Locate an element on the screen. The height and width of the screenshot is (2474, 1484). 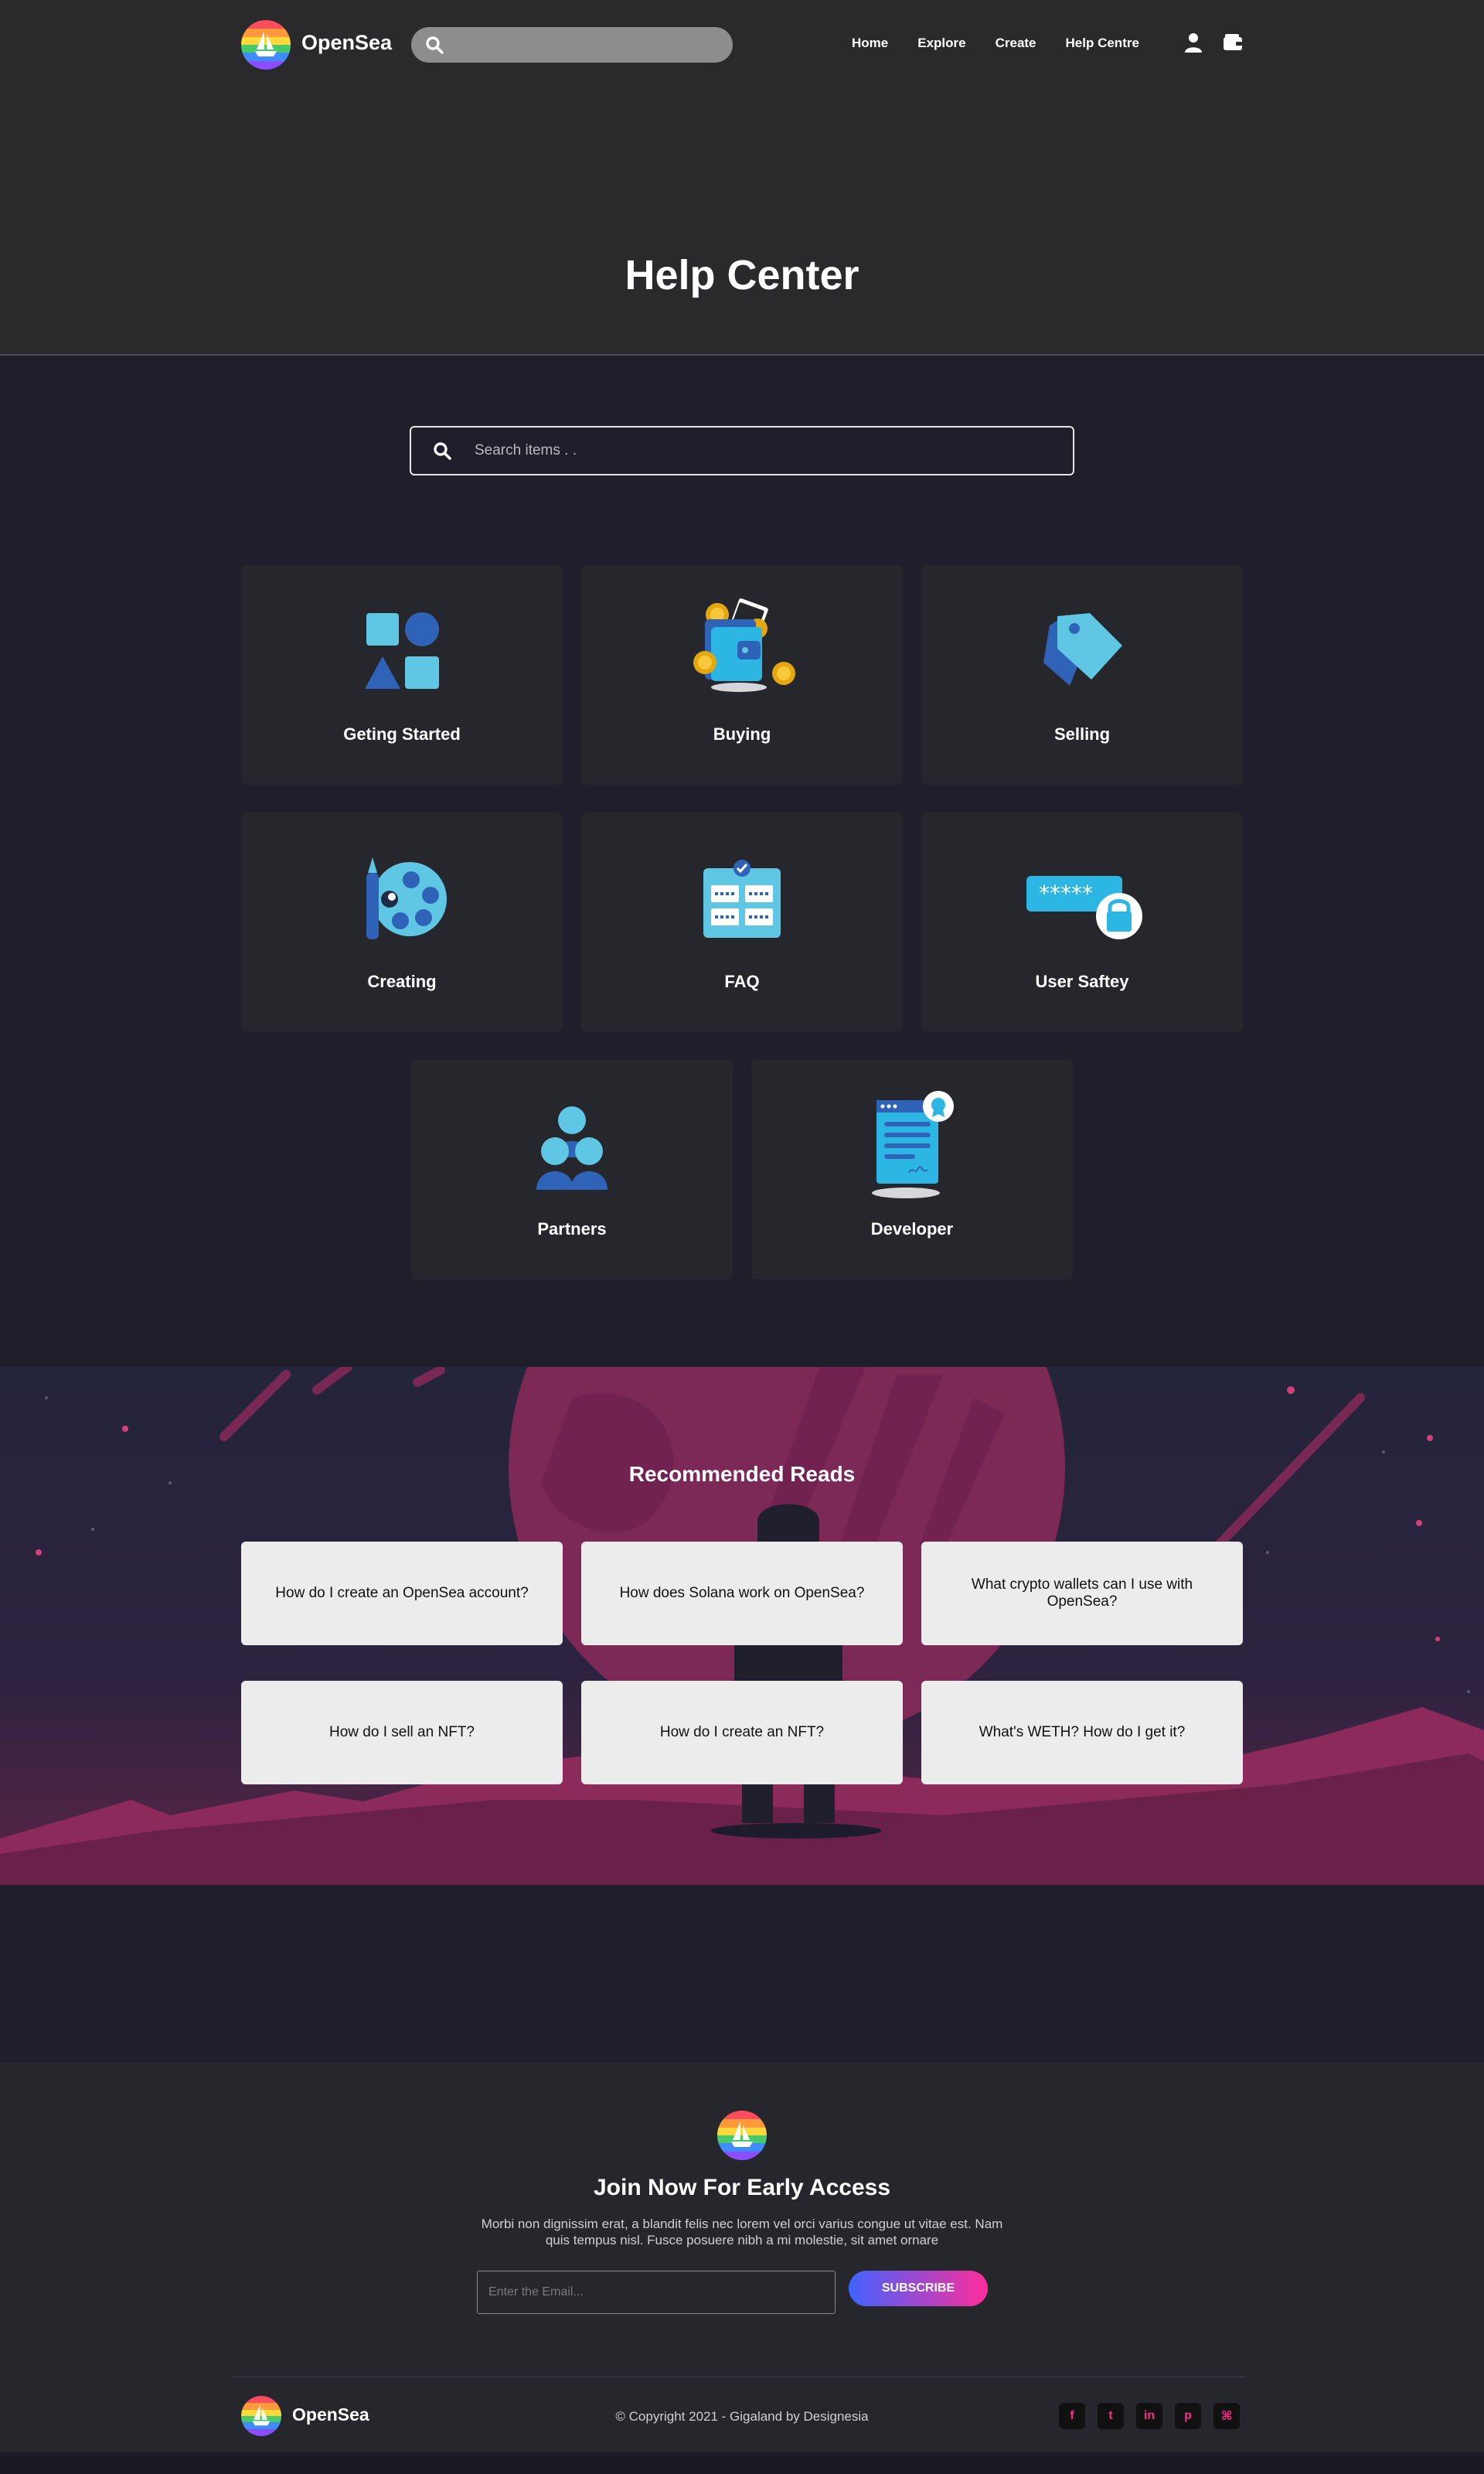
password-lock-icon: ***** is located at coordinates (1084, 907).